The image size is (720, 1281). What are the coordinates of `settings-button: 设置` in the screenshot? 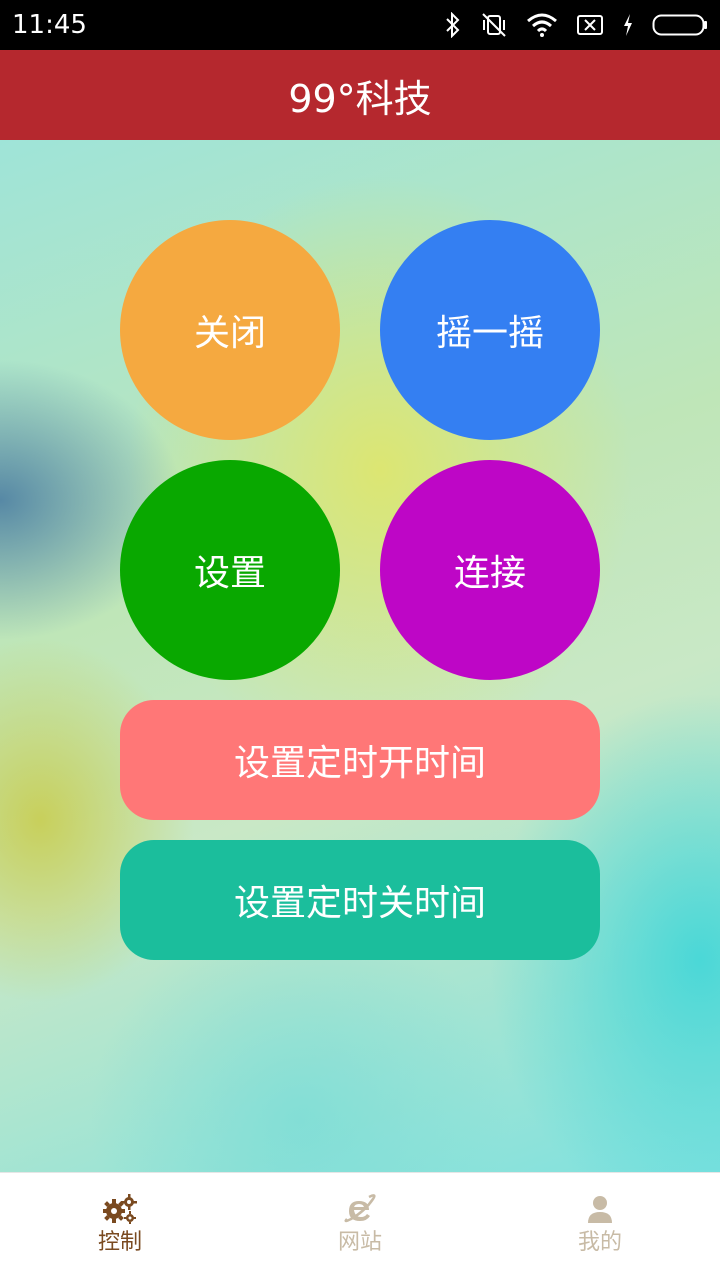 It's located at (230, 570).